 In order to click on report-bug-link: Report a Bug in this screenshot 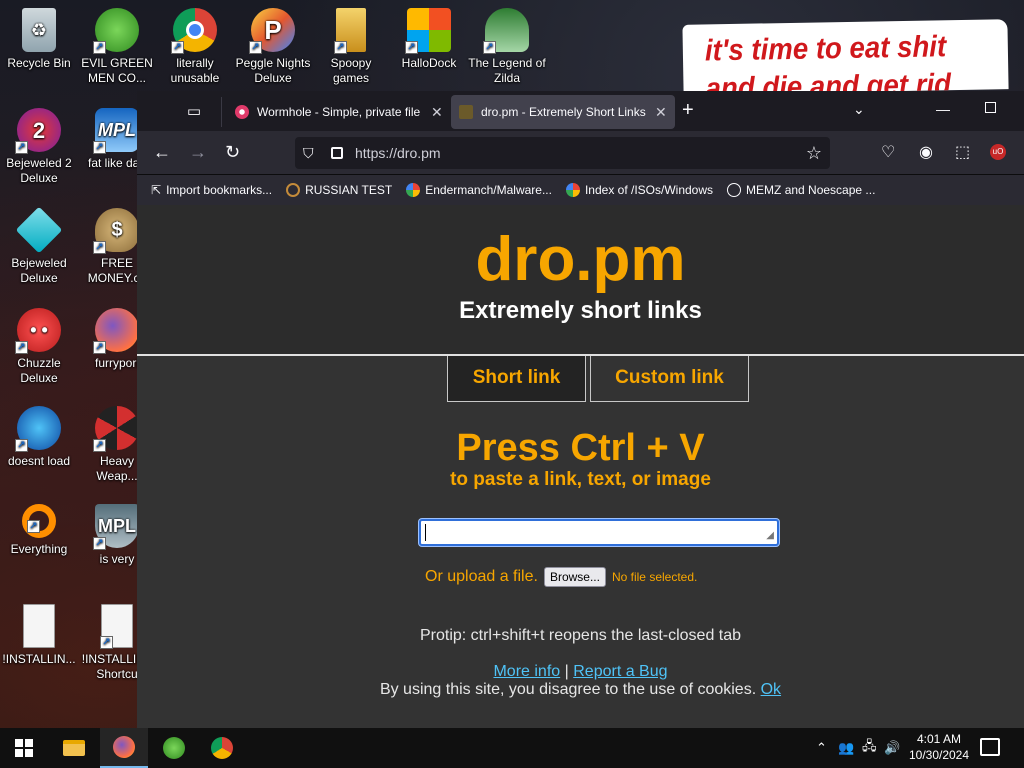, I will do `click(620, 671)`.